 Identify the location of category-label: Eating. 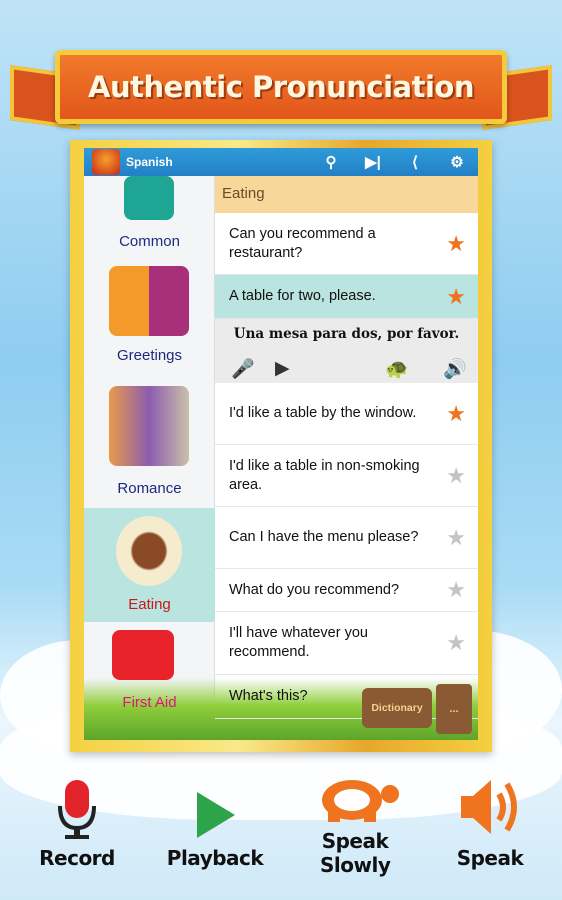
(149, 604).